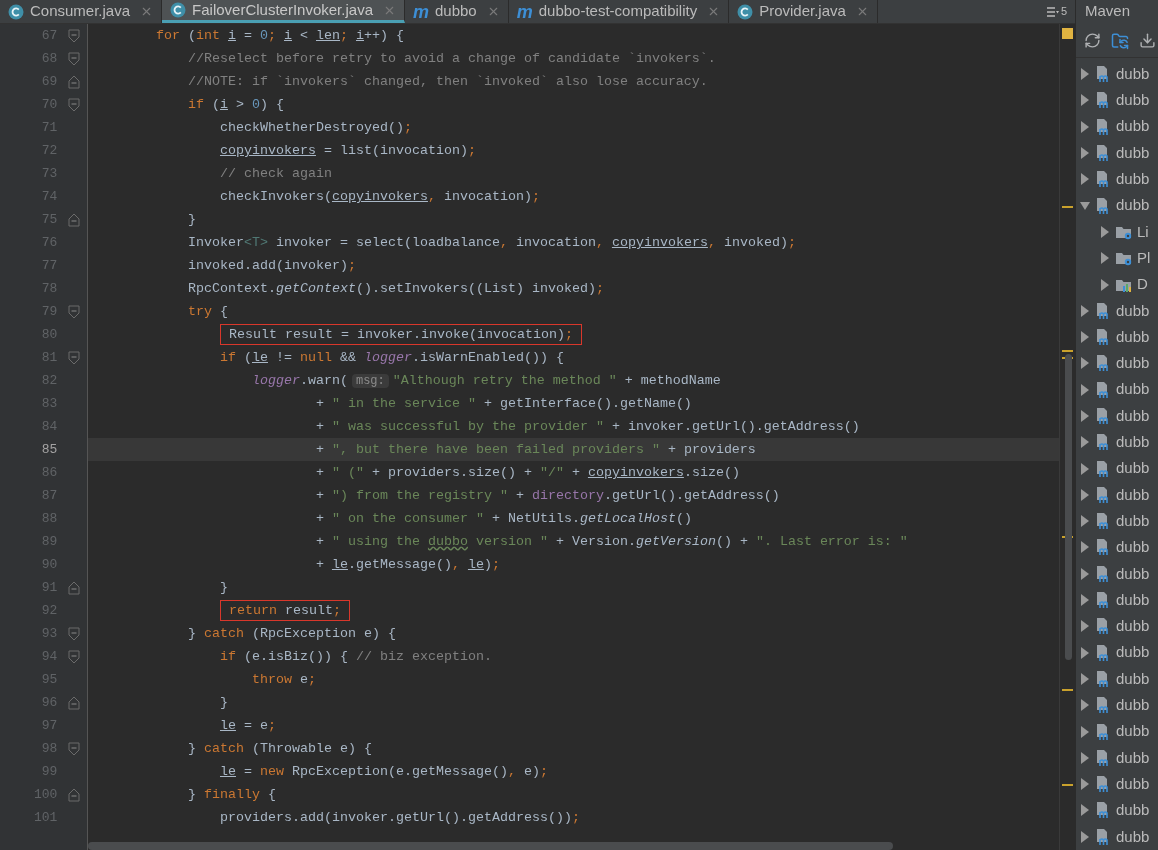  What do you see at coordinates (1060, 11) in the screenshot?
I see `tab-overflow-button: 5` at bounding box center [1060, 11].